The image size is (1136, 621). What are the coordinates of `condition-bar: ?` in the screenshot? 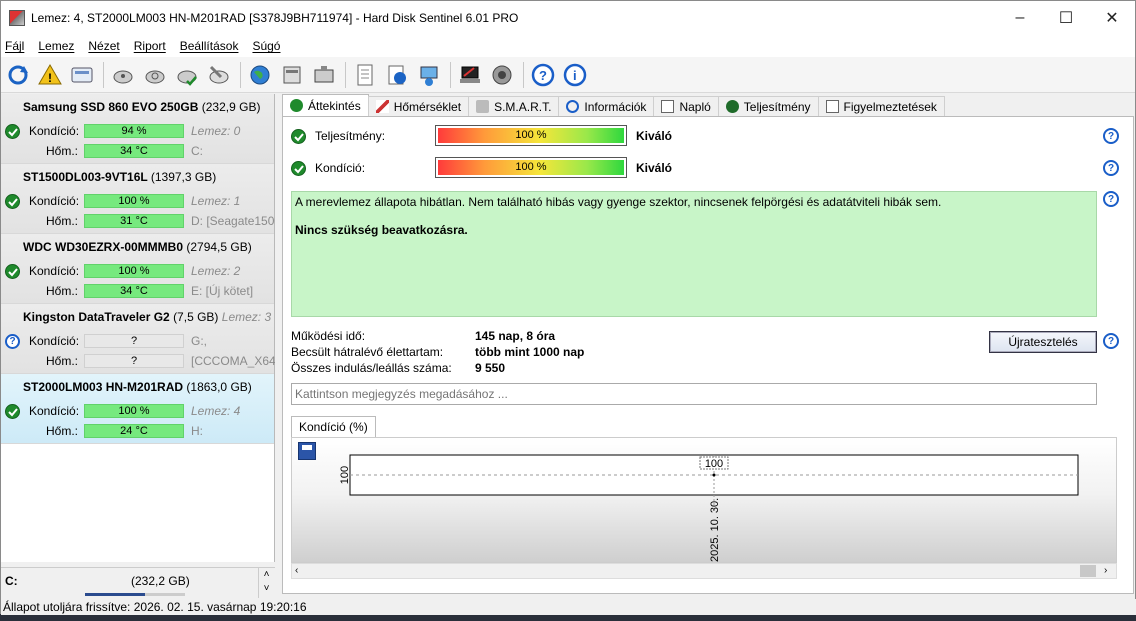 It's located at (134, 341).